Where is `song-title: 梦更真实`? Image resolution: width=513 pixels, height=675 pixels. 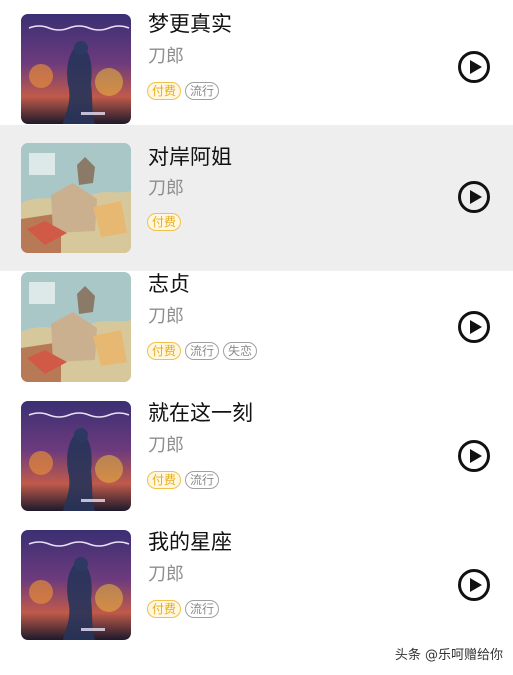 song-title: 梦更真实 is located at coordinates (190, 24).